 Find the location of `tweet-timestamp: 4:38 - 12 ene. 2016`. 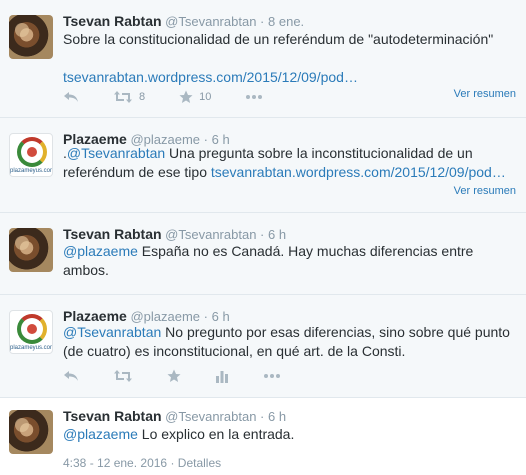

tweet-timestamp: 4:38 - 12 ene. 2016 is located at coordinates (115, 463).